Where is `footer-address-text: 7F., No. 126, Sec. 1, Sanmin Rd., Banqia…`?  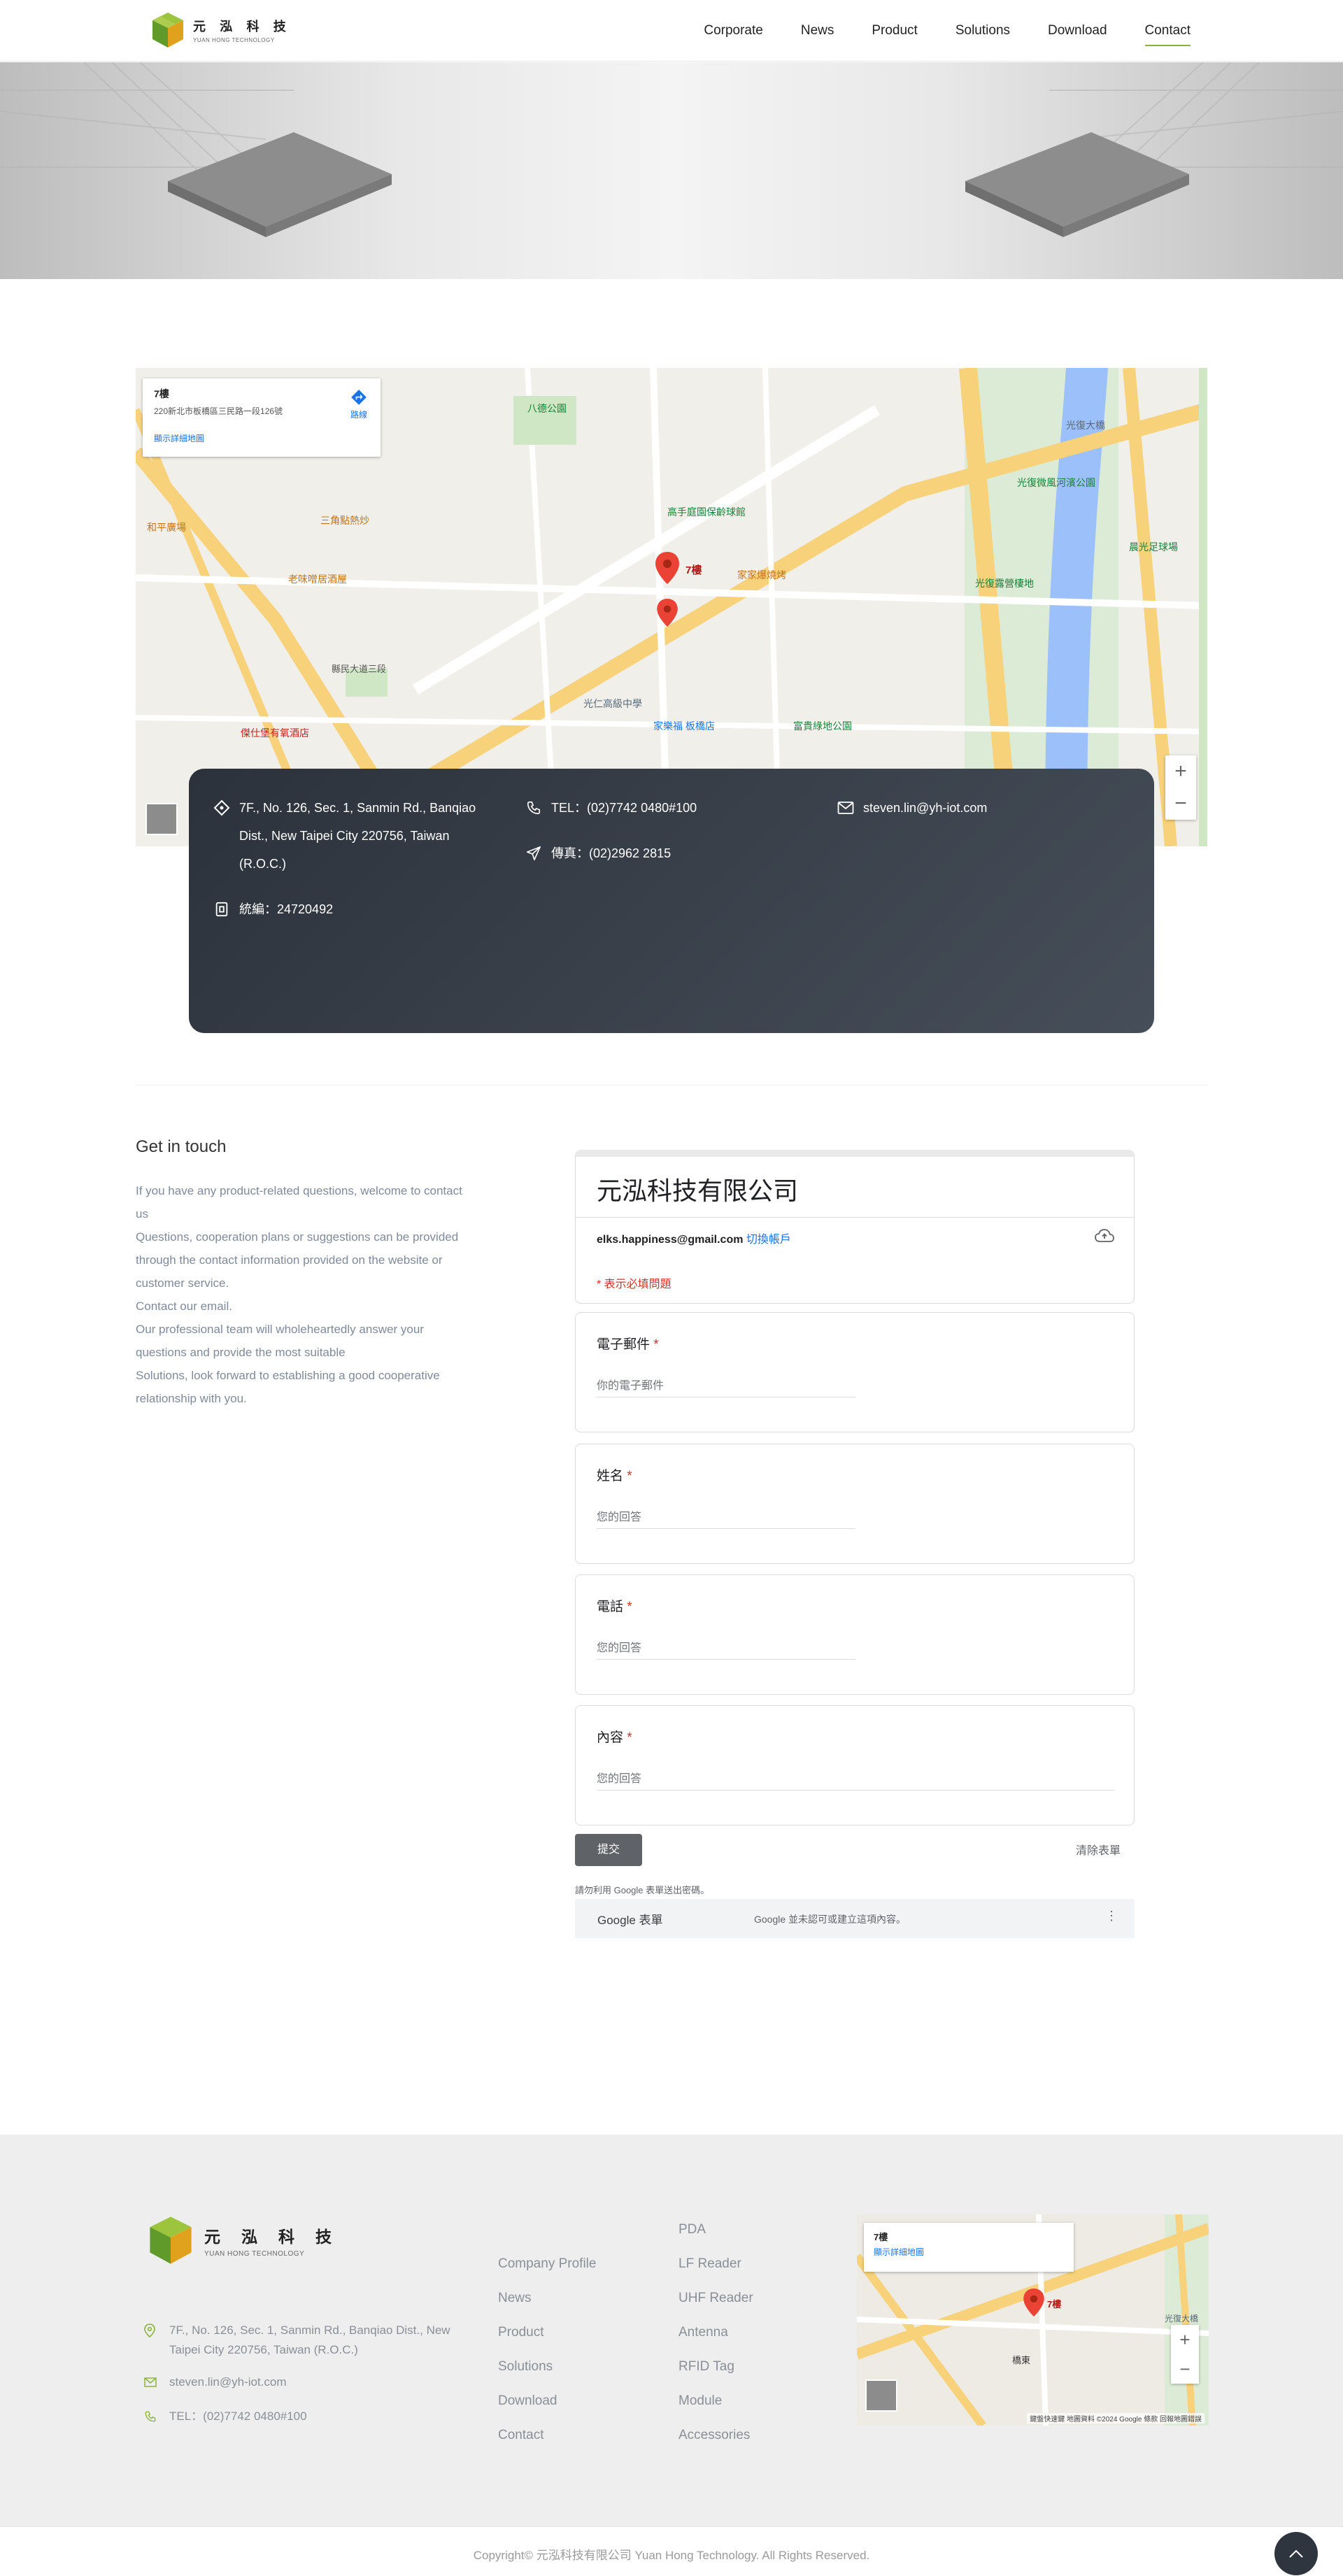
footer-address-text: 7F., No. 126, Sec. 1, Sanmin Rd., Banqia… is located at coordinates (309, 2340).